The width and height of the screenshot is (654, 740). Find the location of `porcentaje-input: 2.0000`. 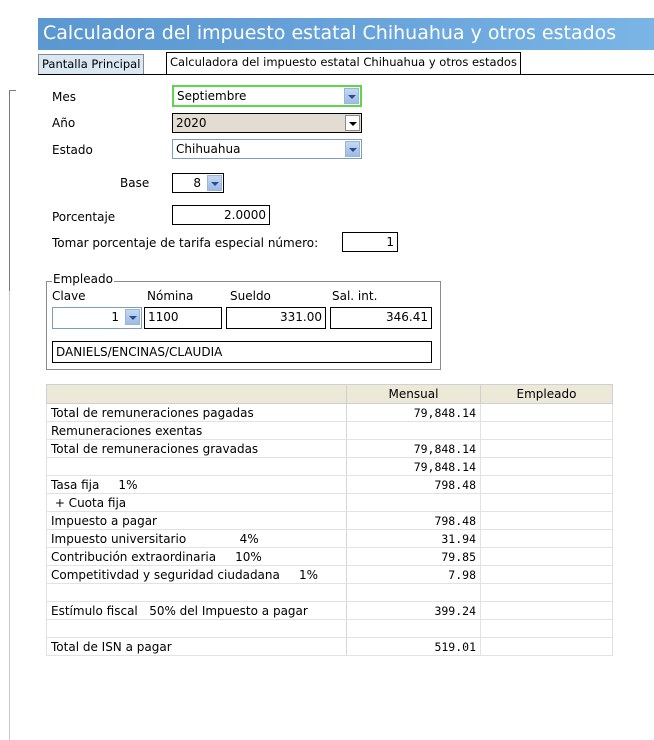

porcentaje-input: 2.0000 is located at coordinates (221, 215).